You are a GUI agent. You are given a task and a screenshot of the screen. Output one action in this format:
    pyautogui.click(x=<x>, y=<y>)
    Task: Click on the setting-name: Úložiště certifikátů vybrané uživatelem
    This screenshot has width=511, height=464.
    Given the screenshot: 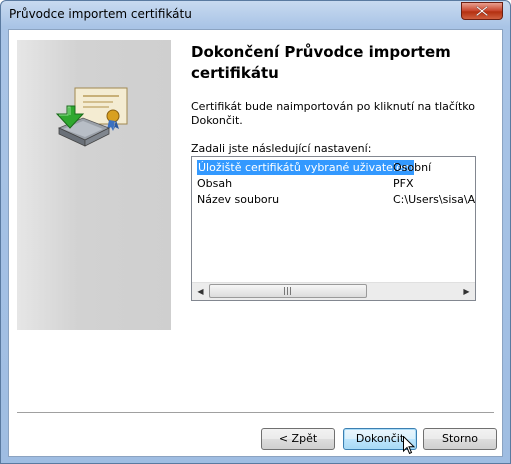 What is the action you would take?
    pyautogui.click(x=306, y=167)
    